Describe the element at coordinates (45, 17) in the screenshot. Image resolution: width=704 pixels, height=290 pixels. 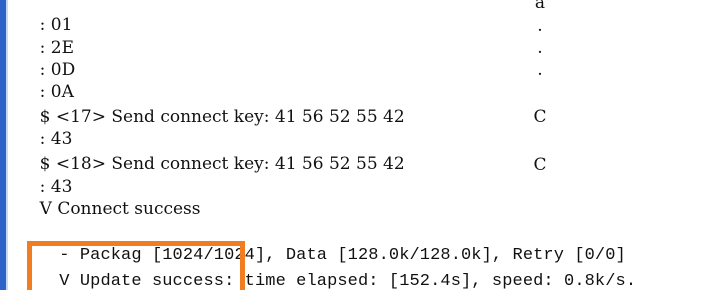
I see `log-line-1: : 01` at that location.